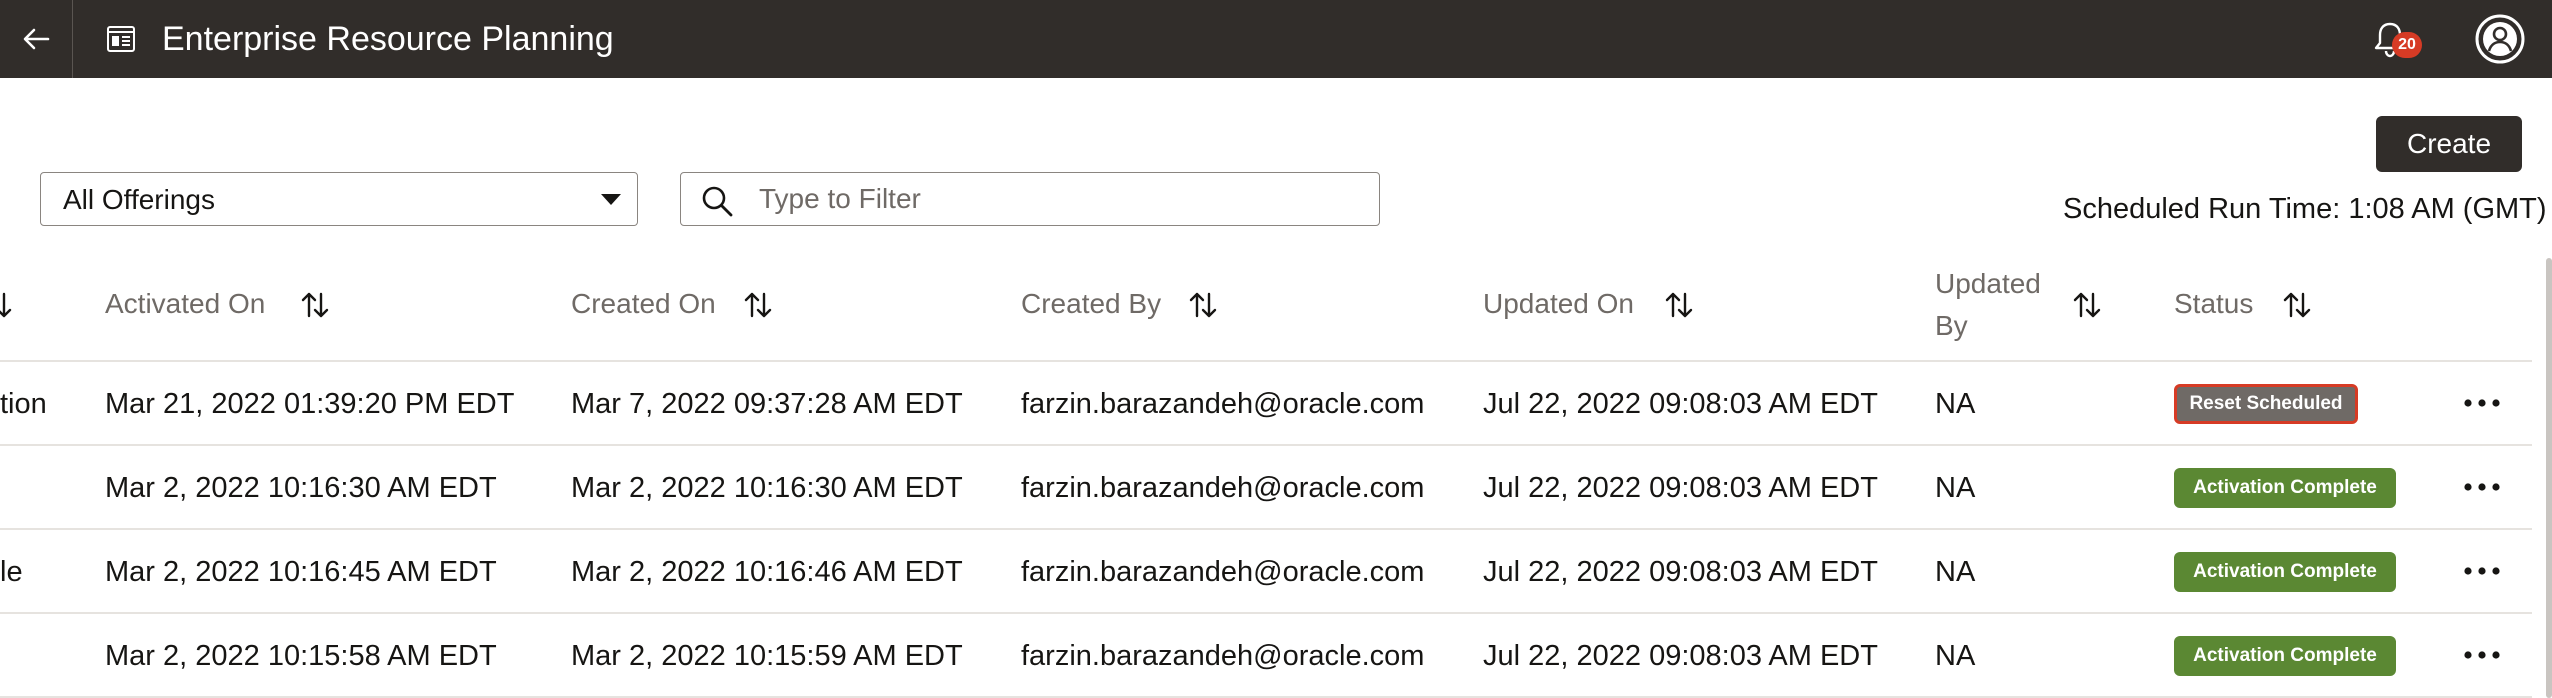 This screenshot has width=2552, height=698. I want to click on chevron-down-icon, so click(611, 199).